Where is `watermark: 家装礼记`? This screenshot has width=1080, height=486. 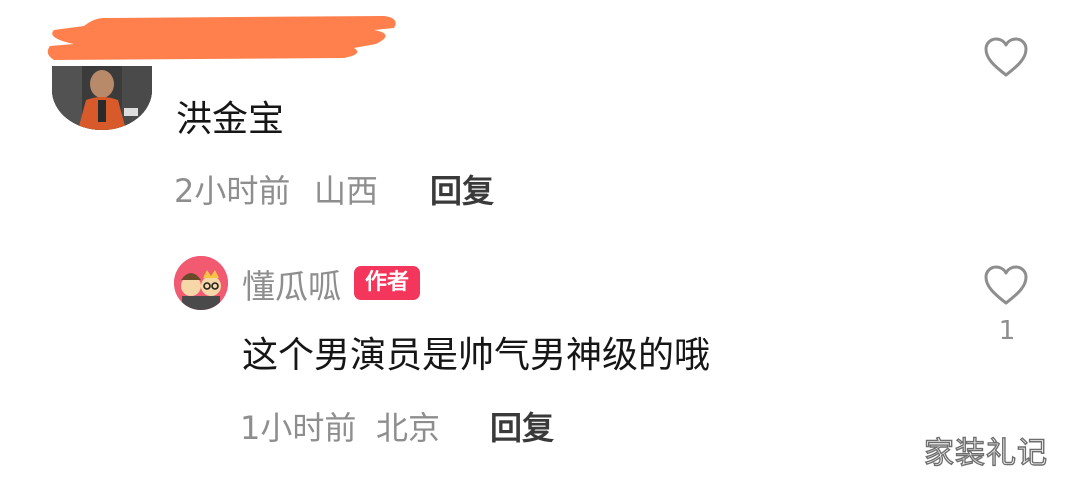 watermark: 家装礼记 is located at coordinates (985, 453).